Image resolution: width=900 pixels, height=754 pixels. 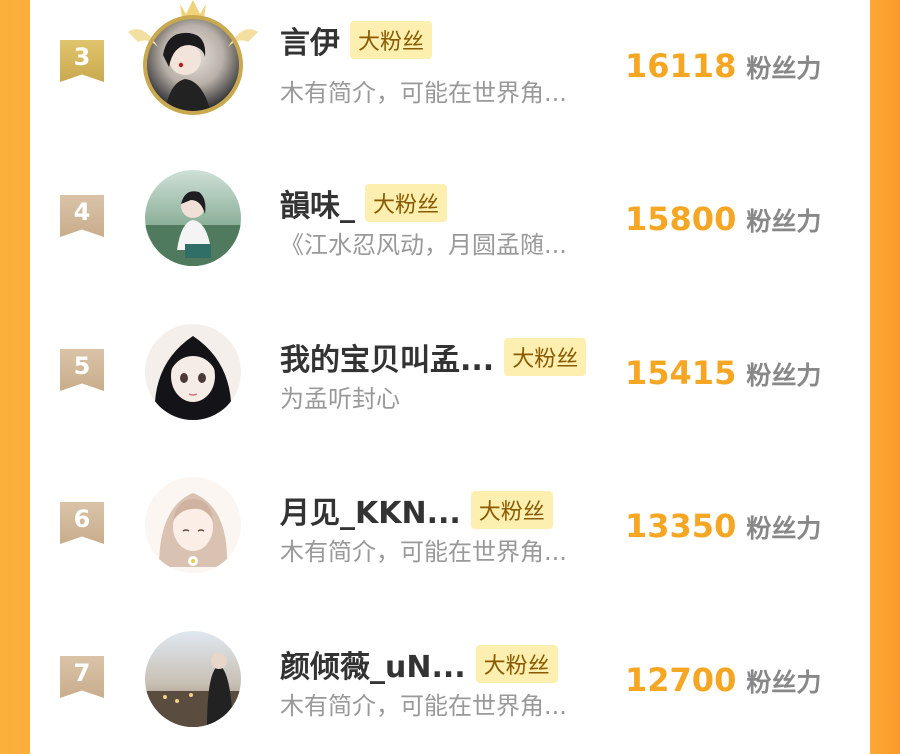 I want to click on fan-score: 15415 粉丝力, so click(x=723, y=373).